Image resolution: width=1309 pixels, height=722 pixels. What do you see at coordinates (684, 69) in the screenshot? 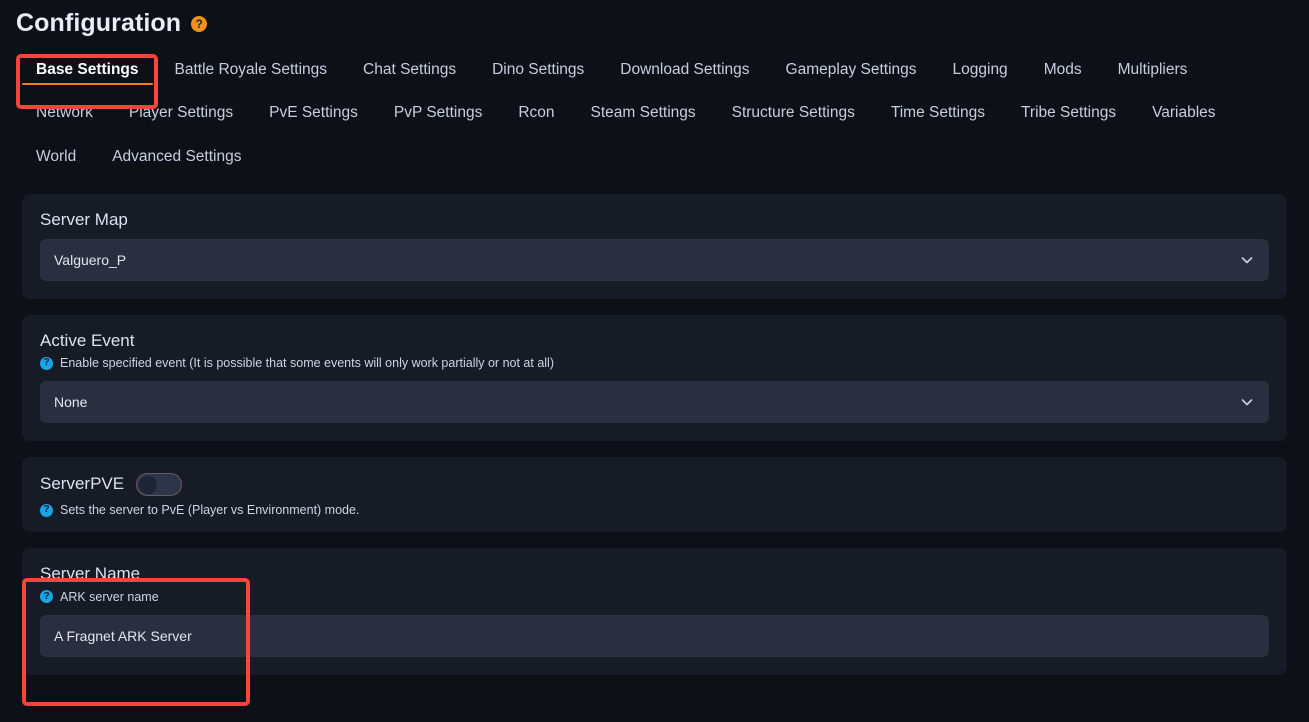
I see `tab-download-settings: Download Settings` at bounding box center [684, 69].